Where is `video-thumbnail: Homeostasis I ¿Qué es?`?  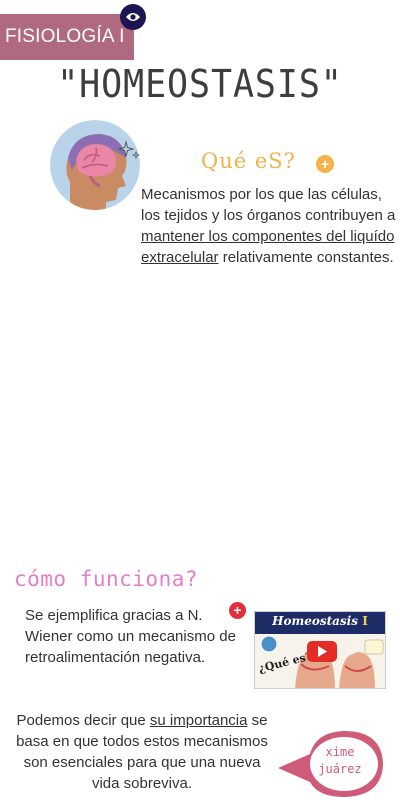 video-thumbnail: Homeostasis I ¿Qué es? is located at coordinates (320, 650).